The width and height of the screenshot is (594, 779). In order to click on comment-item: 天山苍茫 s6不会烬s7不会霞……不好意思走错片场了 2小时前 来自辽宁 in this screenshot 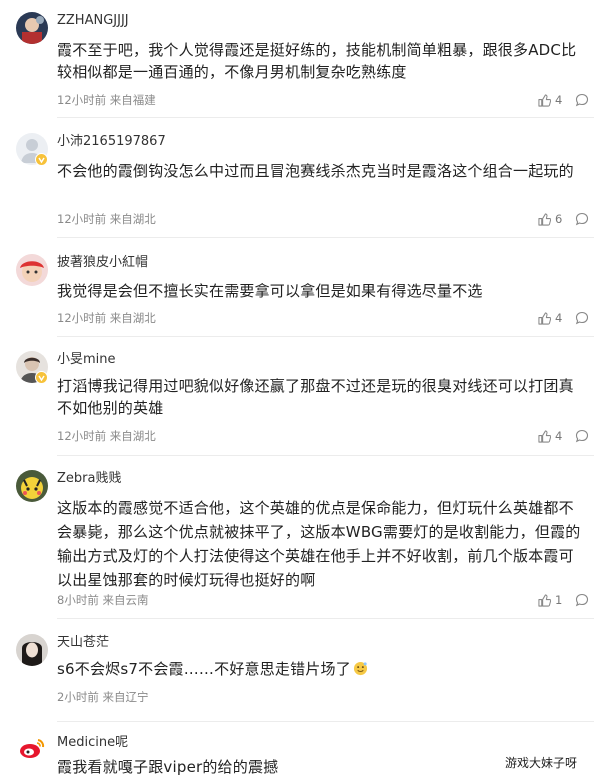, I will do `click(297, 679)`.